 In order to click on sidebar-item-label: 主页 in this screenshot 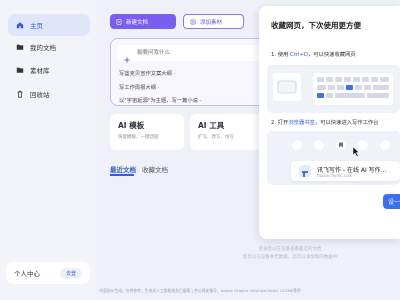, I will do `click(36, 26)`.